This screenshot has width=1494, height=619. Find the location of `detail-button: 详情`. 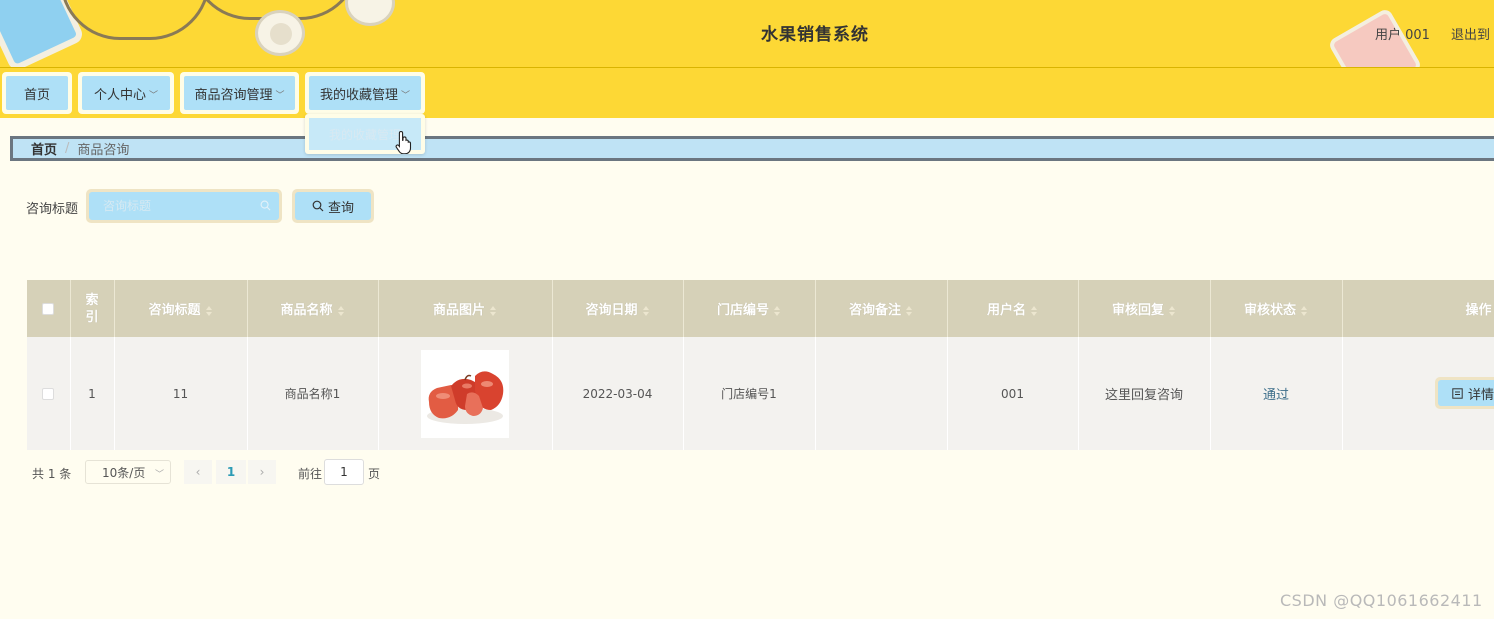

detail-button: 详情 is located at coordinates (1464, 393).